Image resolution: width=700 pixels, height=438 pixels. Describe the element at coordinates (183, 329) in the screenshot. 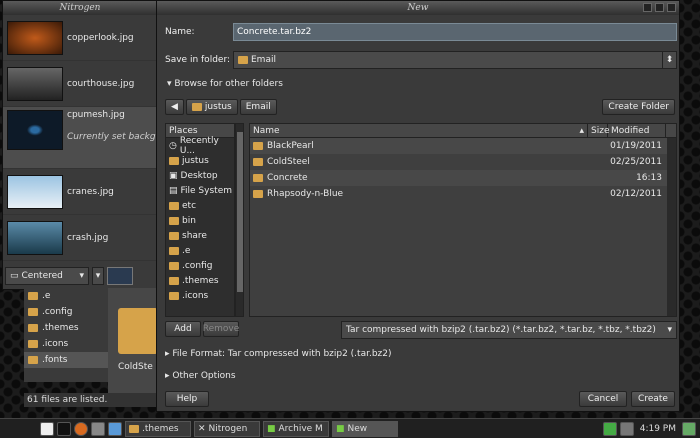

I see `add-button: Add` at that location.